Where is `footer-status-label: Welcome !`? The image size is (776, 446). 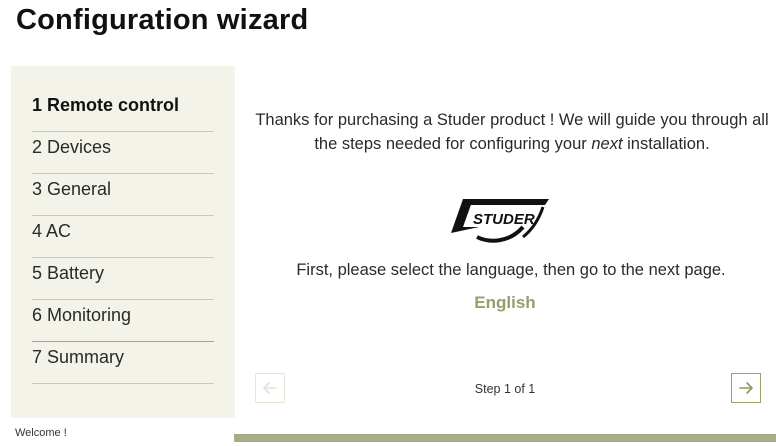
footer-status-label: Welcome ! is located at coordinates (41, 433).